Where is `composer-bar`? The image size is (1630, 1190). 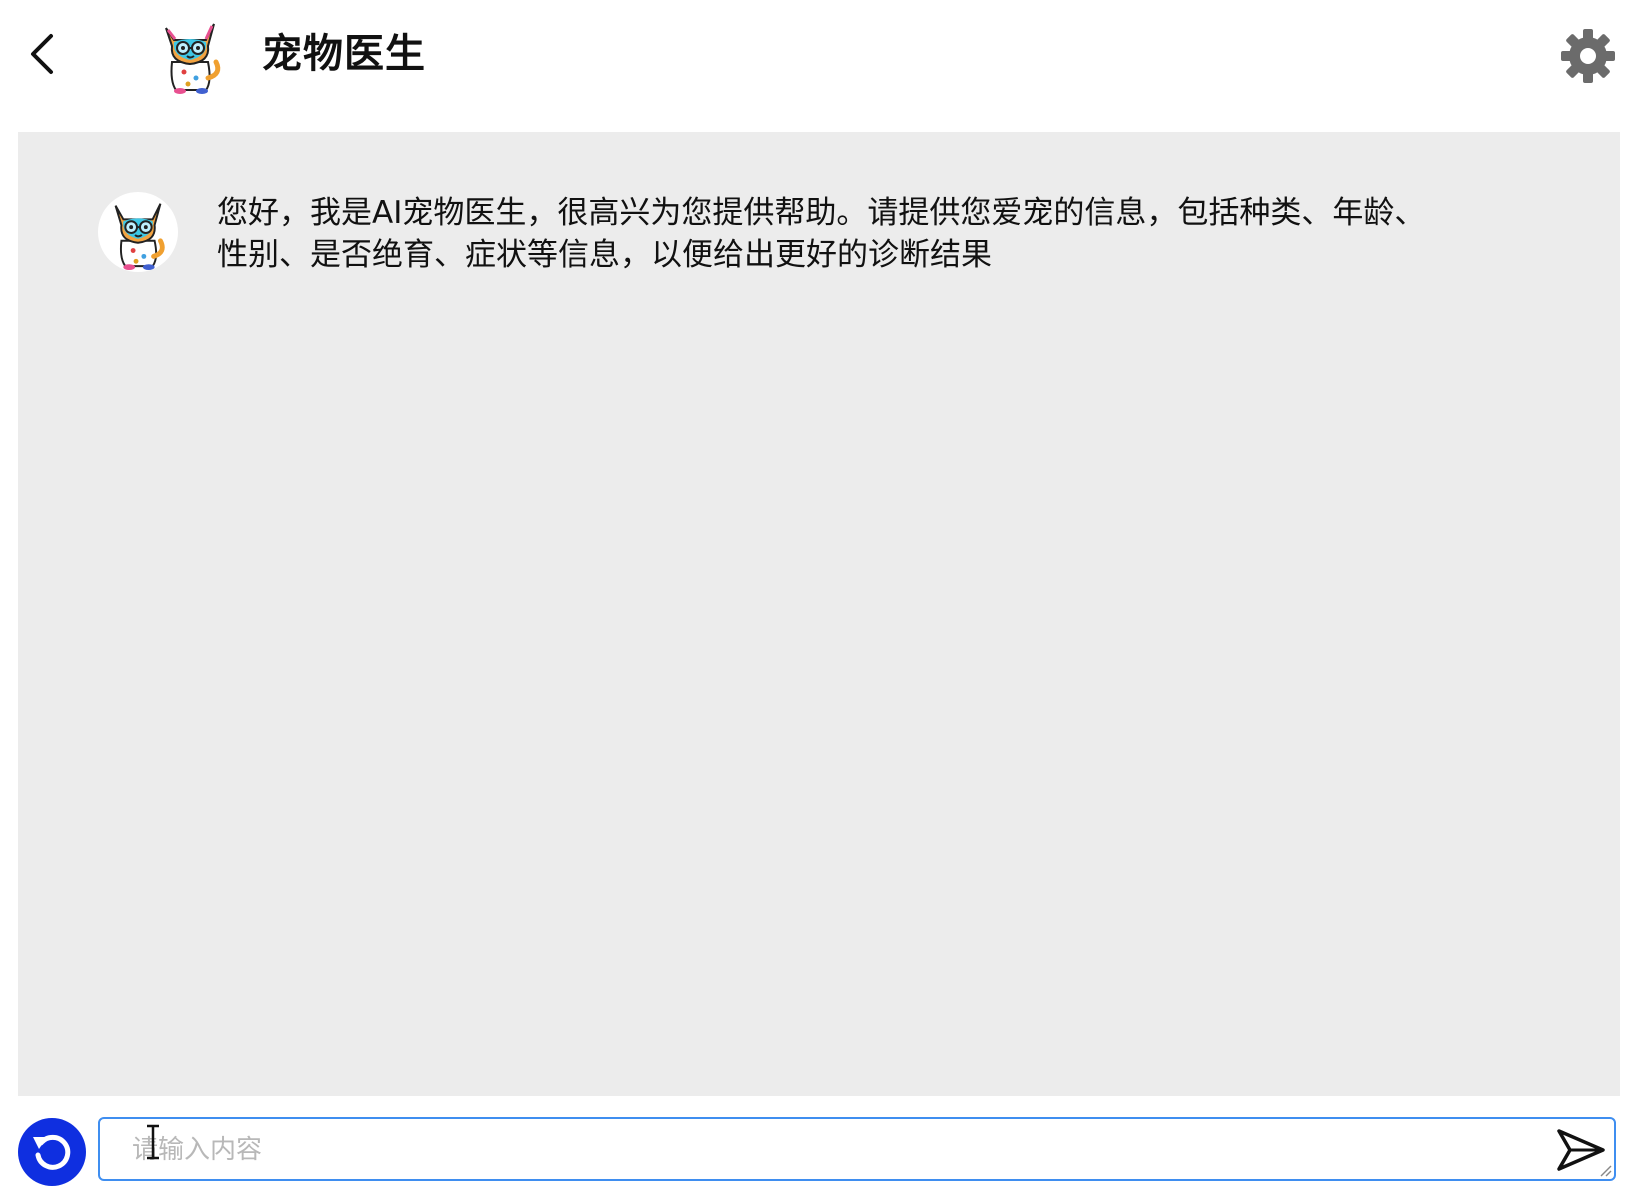 composer-bar is located at coordinates (815, 1145).